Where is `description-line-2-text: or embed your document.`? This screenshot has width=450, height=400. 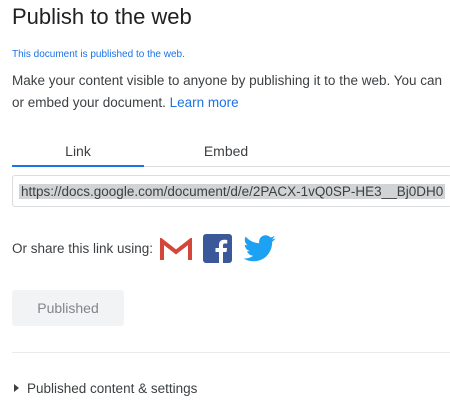
description-line-2-text: or embed your document. is located at coordinates (89, 102).